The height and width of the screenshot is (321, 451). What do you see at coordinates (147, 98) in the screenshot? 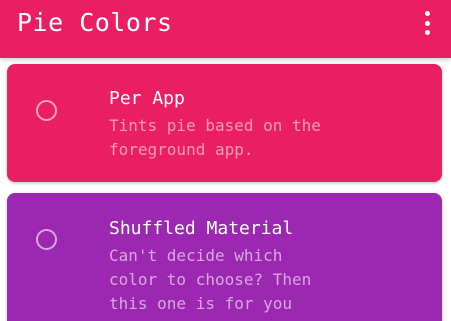
I see `option-title: Per App` at bounding box center [147, 98].